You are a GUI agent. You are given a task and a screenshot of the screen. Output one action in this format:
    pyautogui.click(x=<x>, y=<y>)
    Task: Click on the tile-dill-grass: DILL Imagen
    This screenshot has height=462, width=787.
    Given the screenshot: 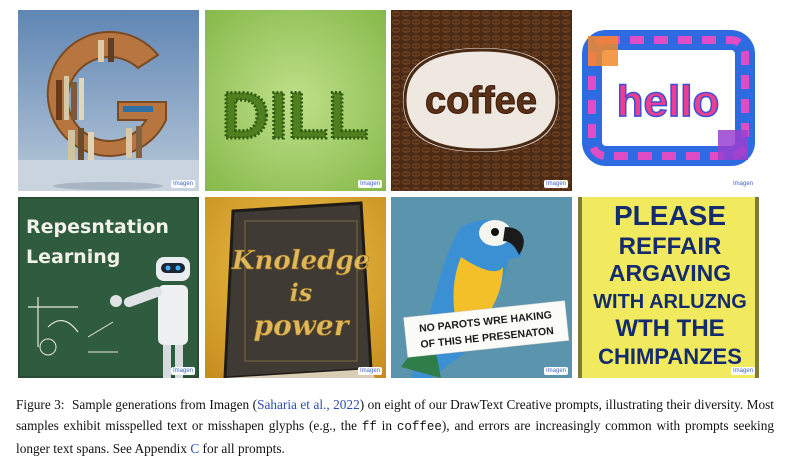 What is the action you would take?
    pyautogui.click(x=295, y=100)
    